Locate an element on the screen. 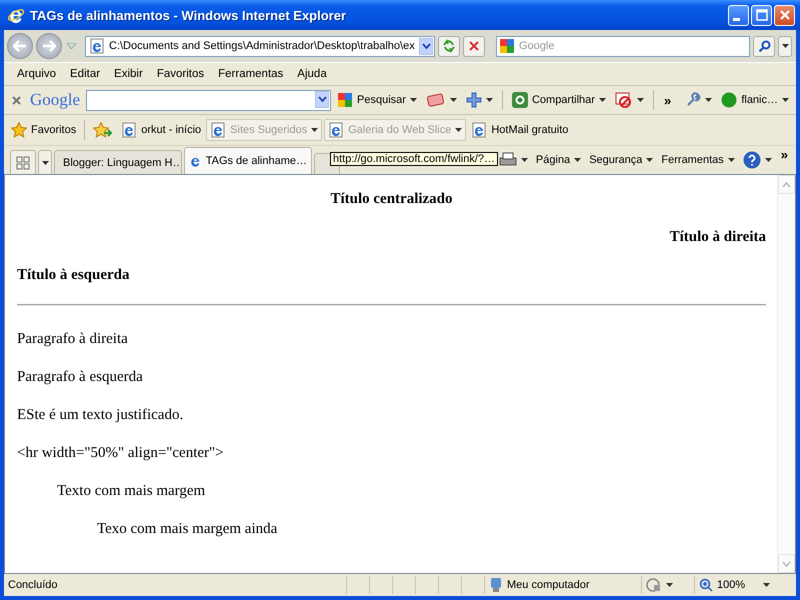 The width and height of the screenshot is (800, 600). favorite-link: orkut - início is located at coordinates (161, 130).